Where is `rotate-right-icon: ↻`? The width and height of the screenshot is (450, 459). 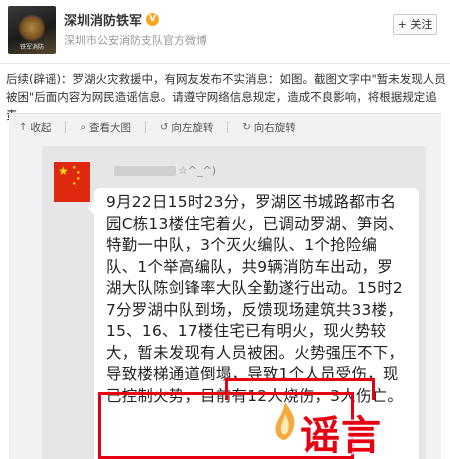
rotate-right-icon: ↻ is located at coordinates (246, 127).